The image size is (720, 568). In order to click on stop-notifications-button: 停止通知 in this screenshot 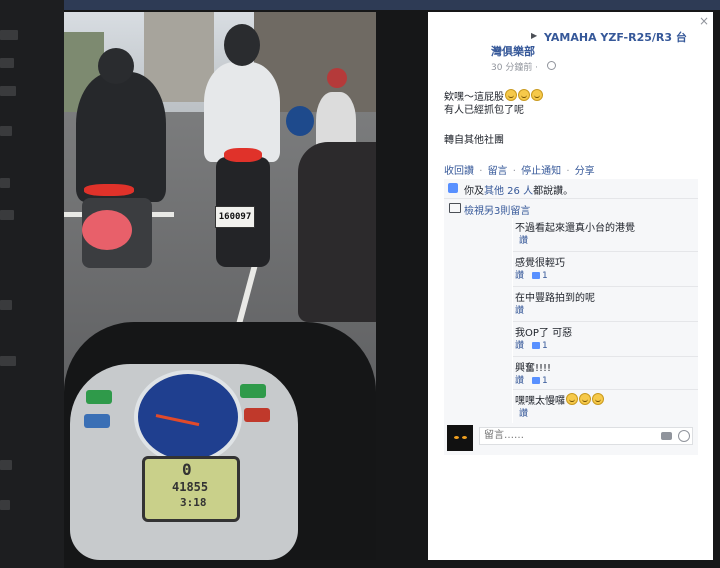, I will do `click(541, 171)`.